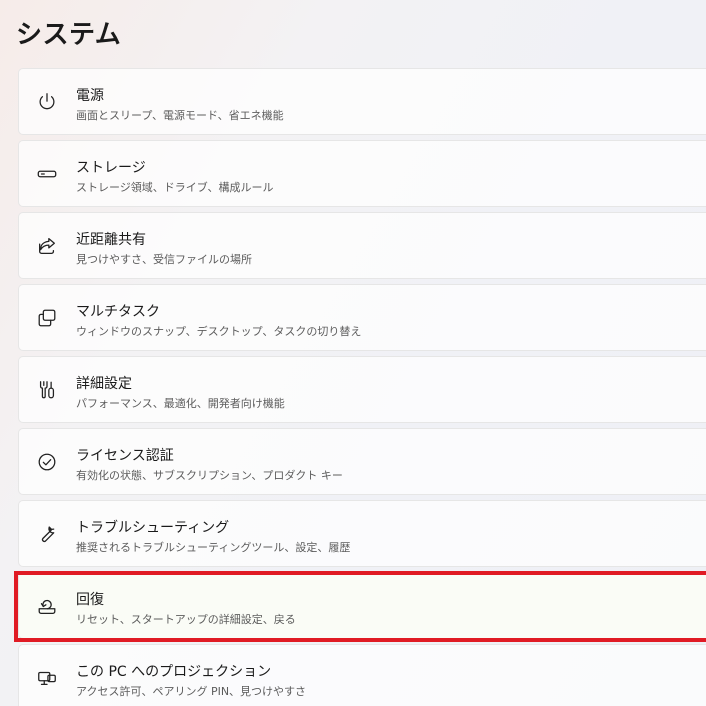  I want to click on settings-item-subtitle: 推奨されるトラブルシューティングツール、設定、履歴, so click(213, 547).